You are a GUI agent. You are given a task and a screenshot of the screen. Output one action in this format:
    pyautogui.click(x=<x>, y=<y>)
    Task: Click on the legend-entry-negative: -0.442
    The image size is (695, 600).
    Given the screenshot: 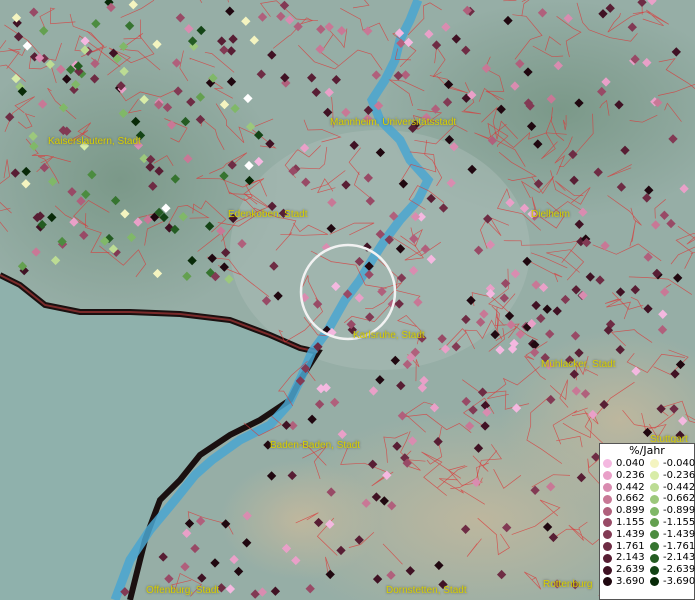 What is the action you would take?
    pyautogui.click(x=671, y=487)
    